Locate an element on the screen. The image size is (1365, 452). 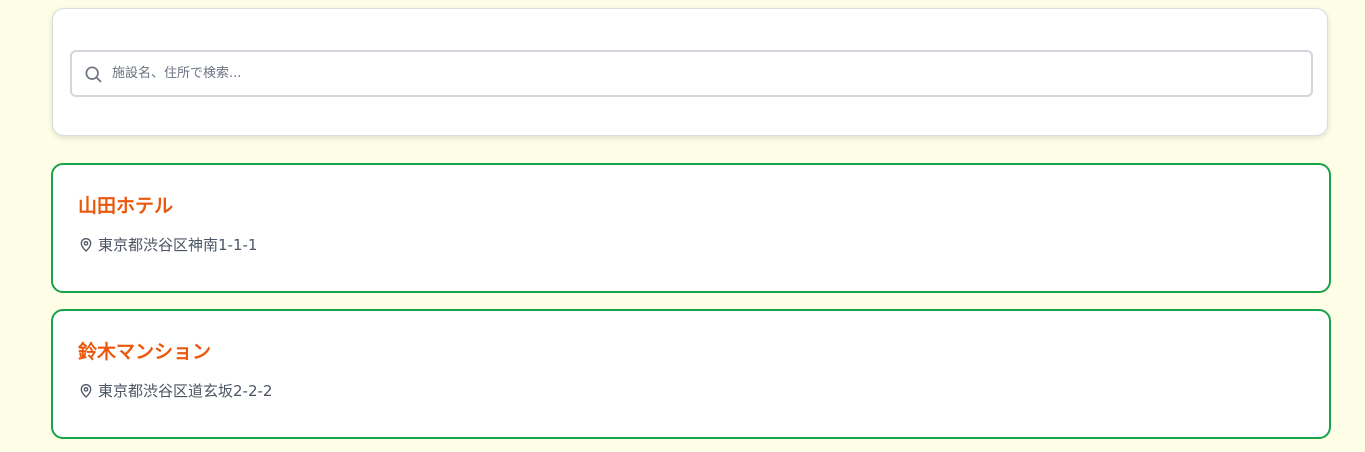
facility-address: 東京都渋谷区神南1-1-1 is located at coordinates (167, 244).